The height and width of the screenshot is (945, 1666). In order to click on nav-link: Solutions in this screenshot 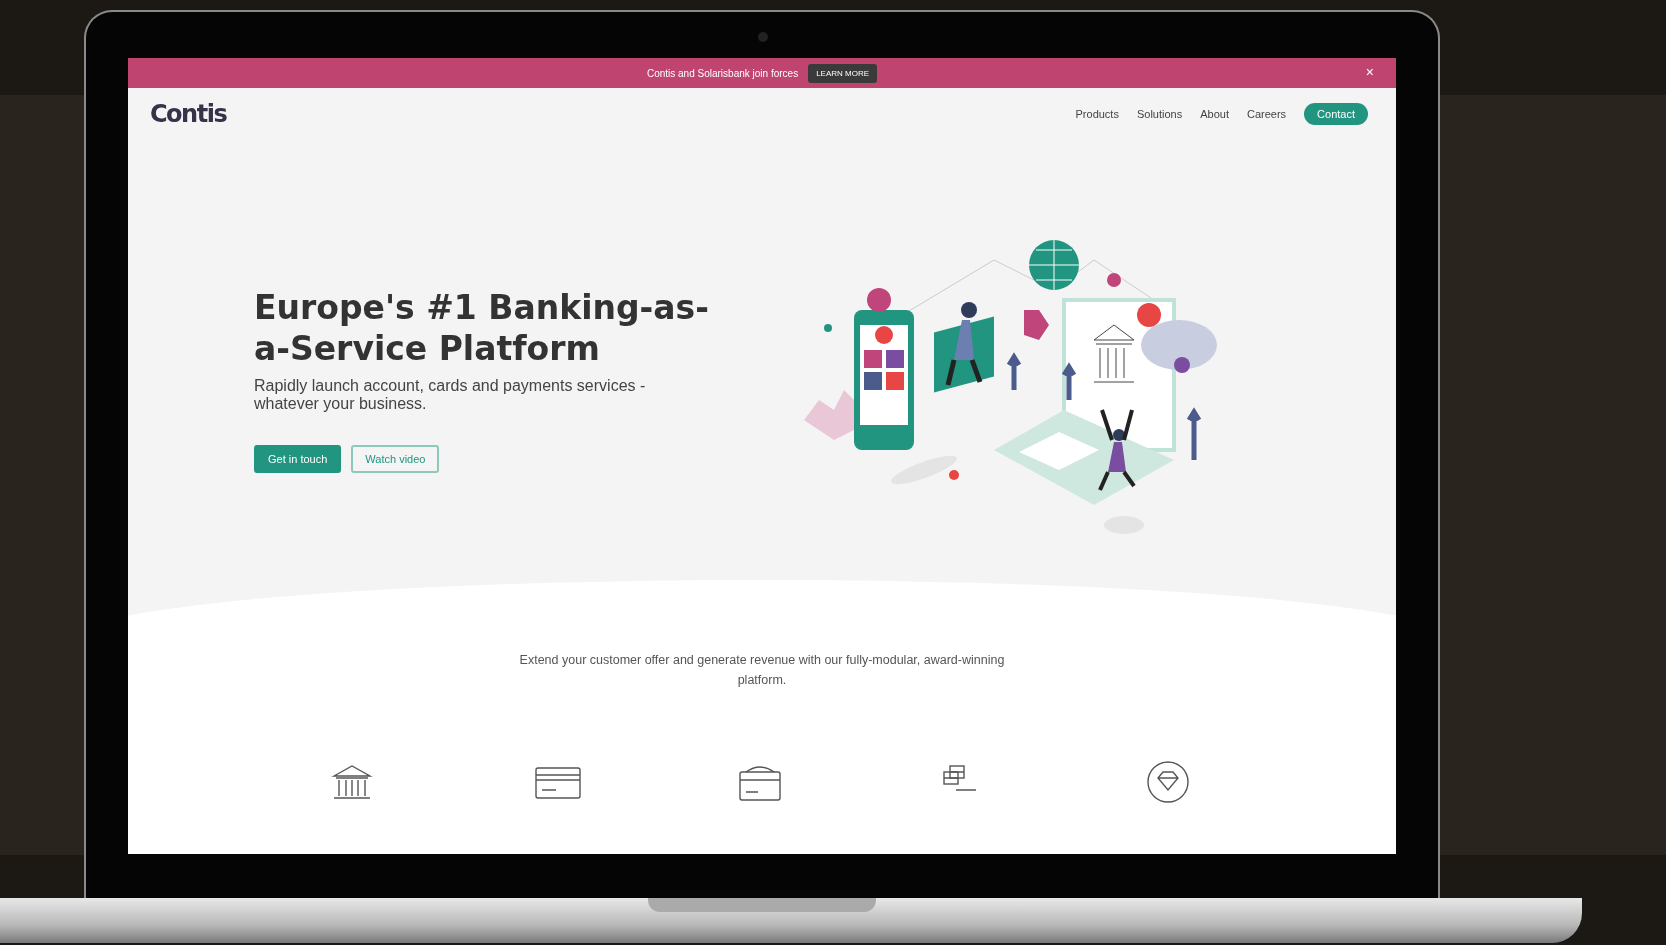, I will do `click(1159, 114)`.